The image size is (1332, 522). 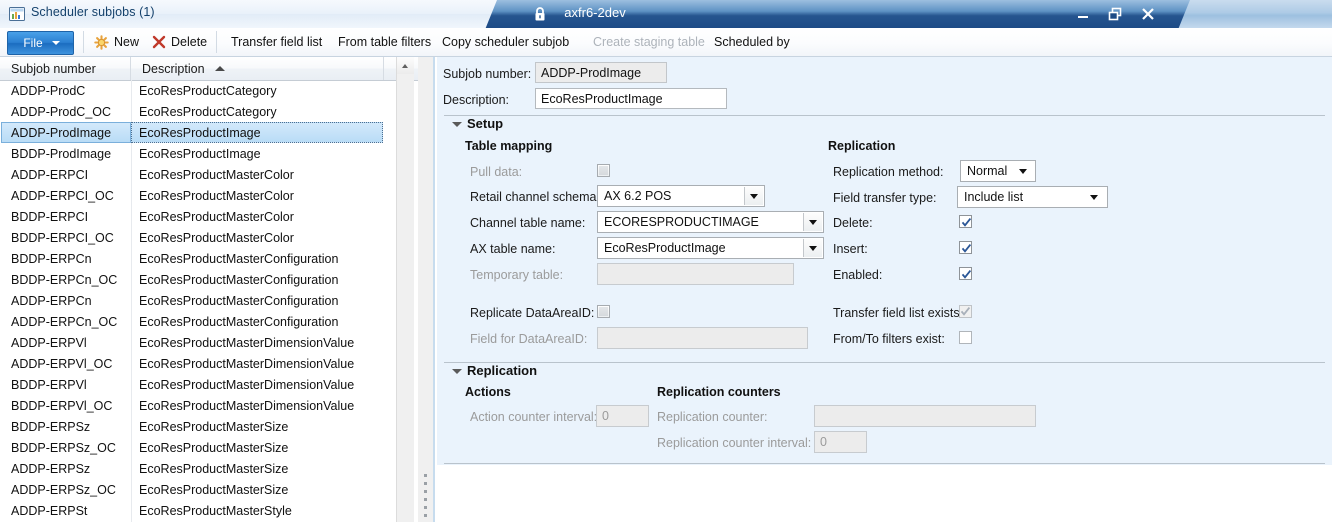 What do you see at coordinates (209, 426) in the screenshot?
I see `table-row: BDDP-ERPSz EcoResProductMasterSize` at bounding box center [209, 426].